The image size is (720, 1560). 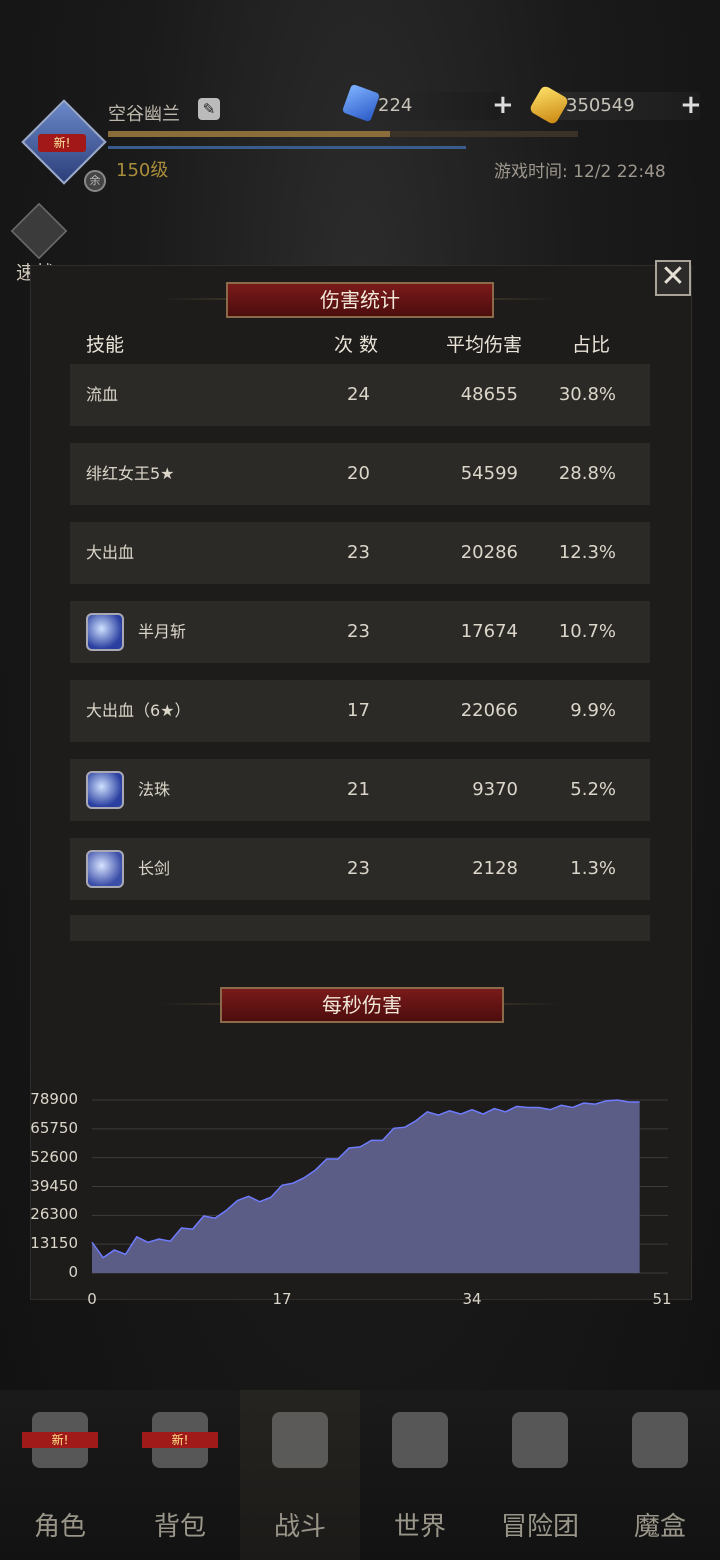 What do you see at coordinates (587, 552) in the screenshot?
I see `skill-ratio: 12.3%` at bounding box center [587, 552].